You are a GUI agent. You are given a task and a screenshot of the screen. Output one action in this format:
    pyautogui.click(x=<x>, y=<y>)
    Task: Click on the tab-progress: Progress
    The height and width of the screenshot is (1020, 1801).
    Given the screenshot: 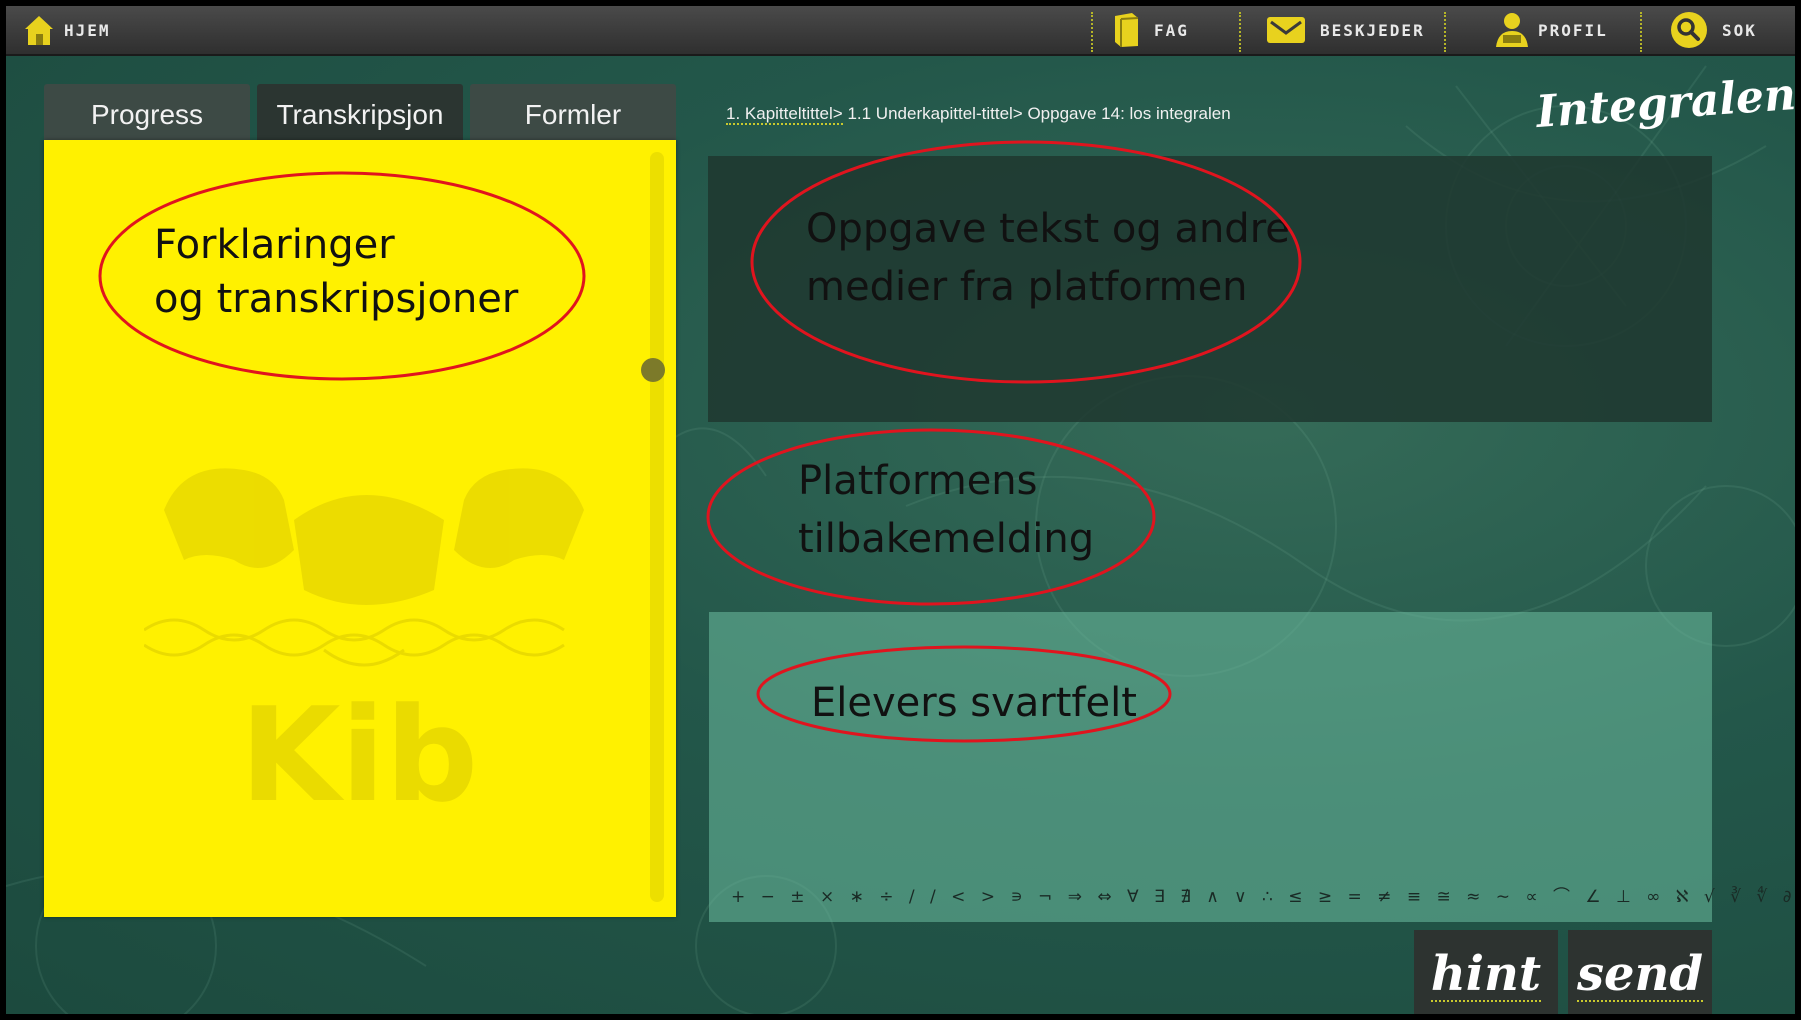 What is the action you would take?
    pyautogui.click(x=147, y=115)
    